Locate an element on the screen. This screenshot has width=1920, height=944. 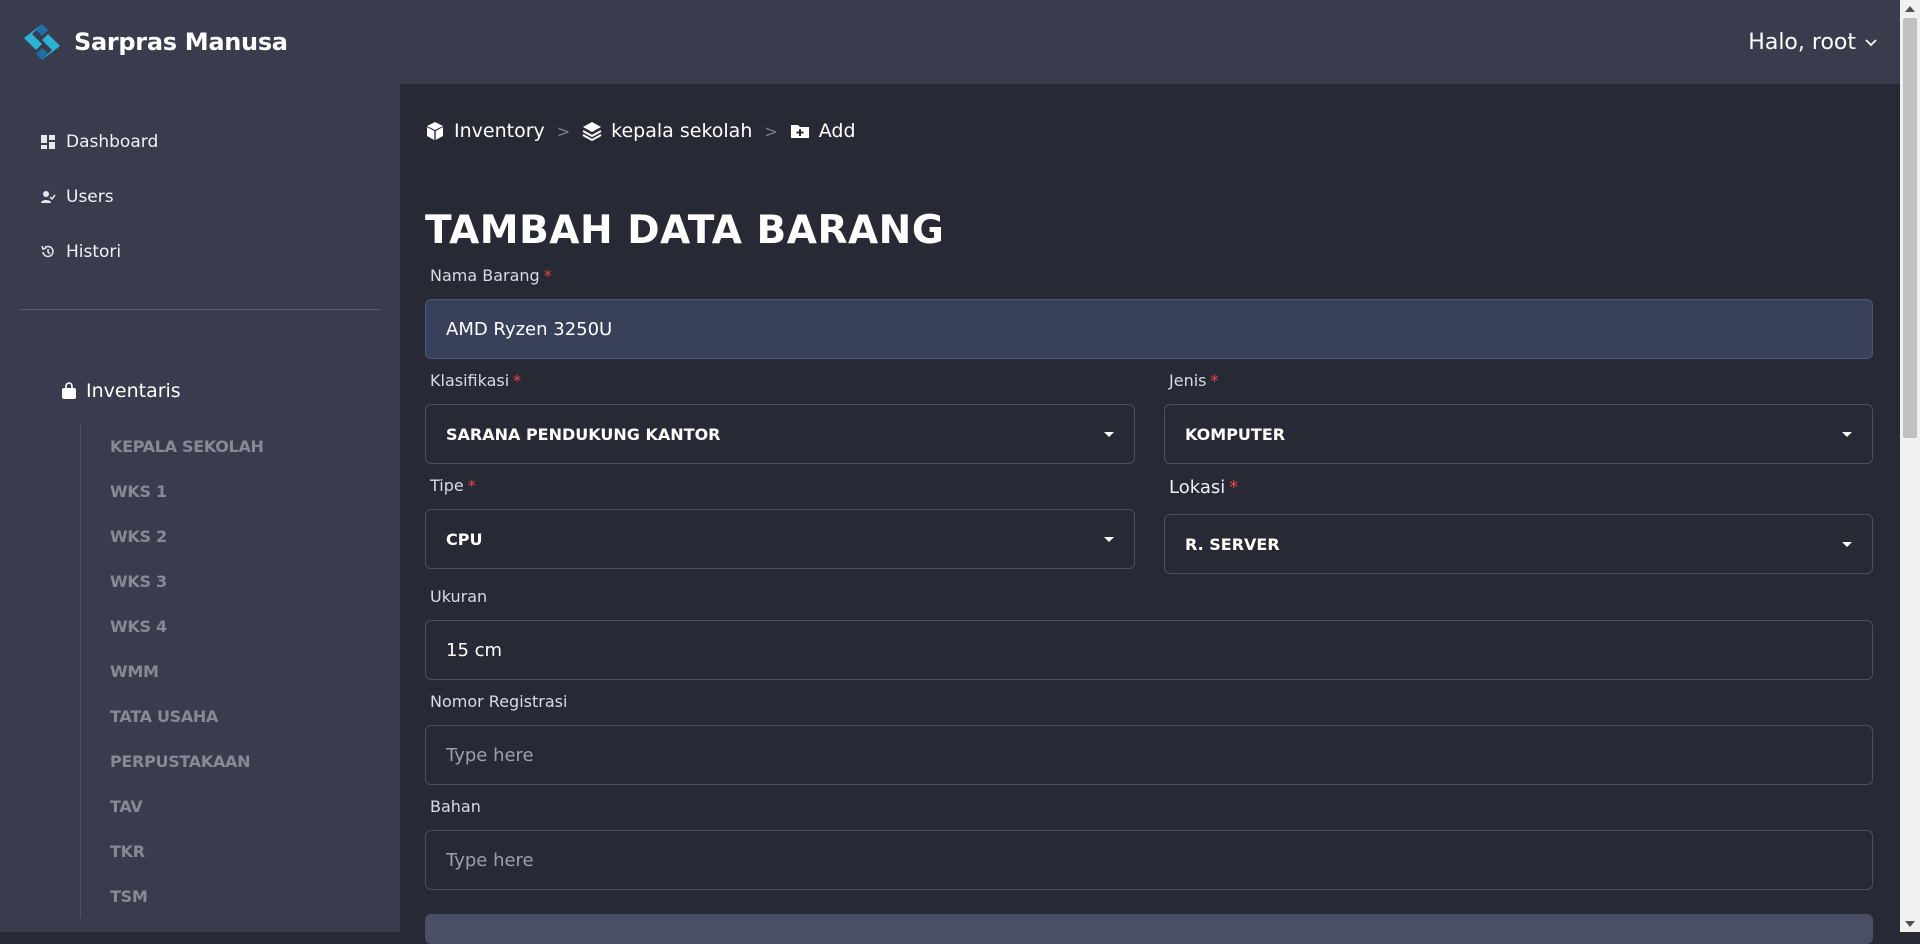
breadcrumb-add: Add is located at coordinates (823, 131).